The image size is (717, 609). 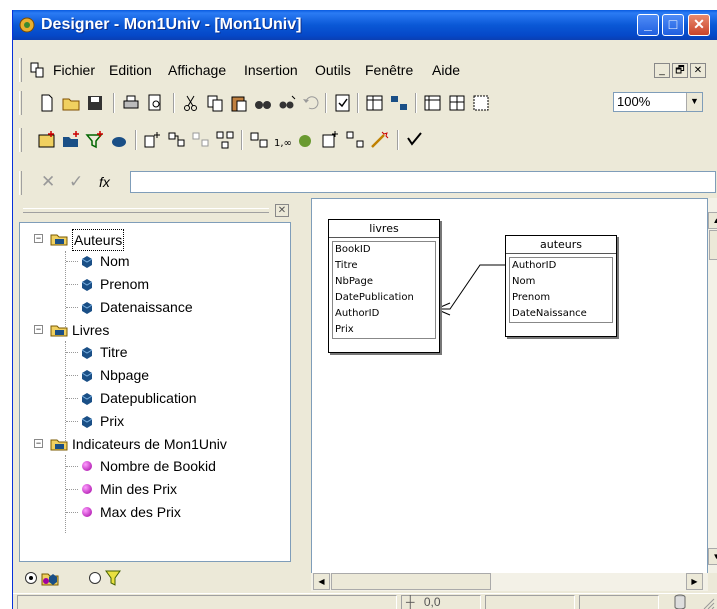 What do you see at coordinates (282, 210) in the screenshot?
I see `close-icon: ✕` at bounding box center [282, 210].